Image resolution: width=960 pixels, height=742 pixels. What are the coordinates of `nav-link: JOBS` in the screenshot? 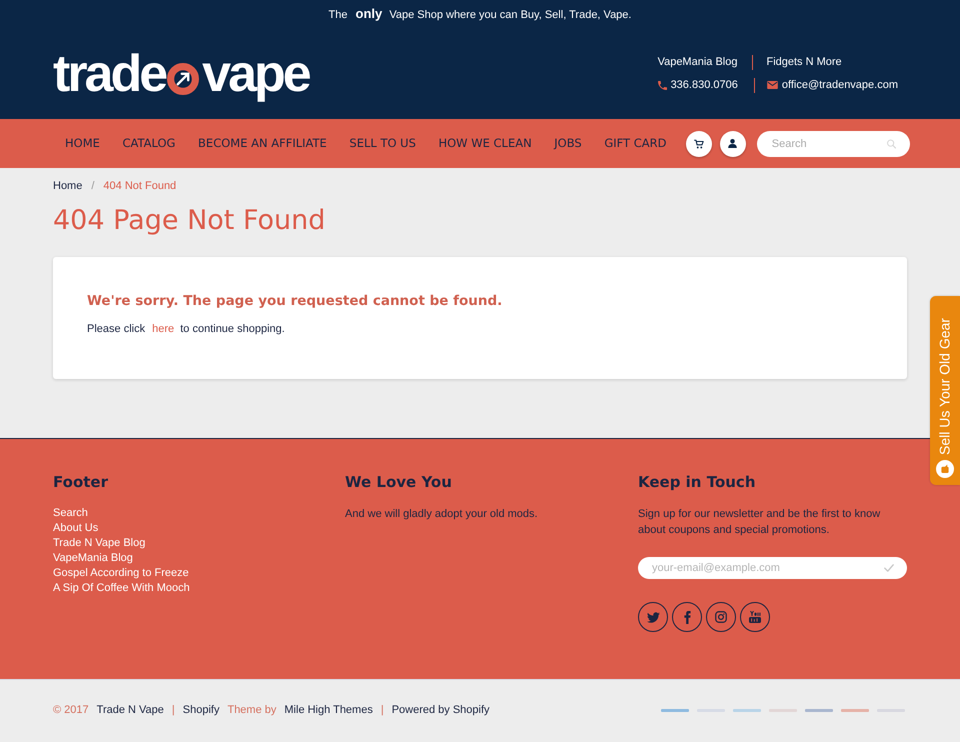 It's located at (568, 143).